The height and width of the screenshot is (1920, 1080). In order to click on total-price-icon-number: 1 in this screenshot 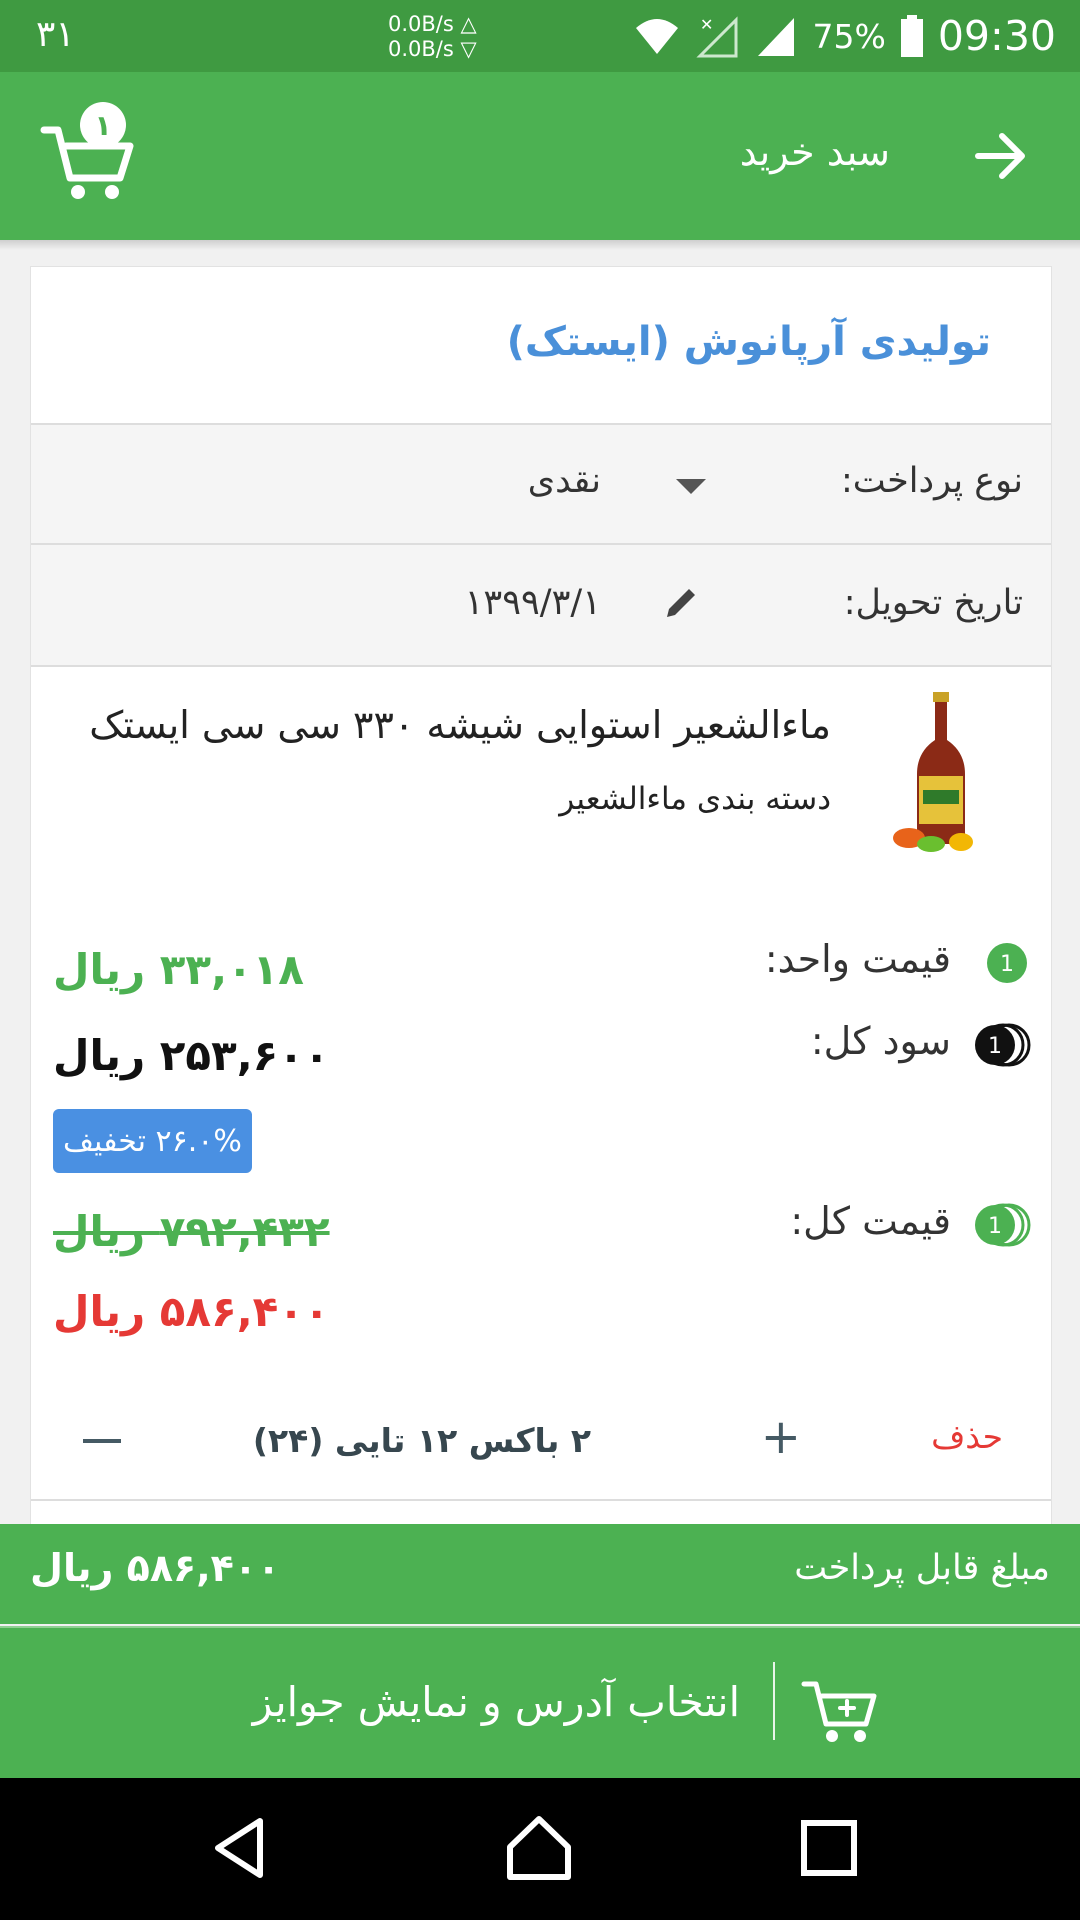, I will do `click(995, 1226)`.